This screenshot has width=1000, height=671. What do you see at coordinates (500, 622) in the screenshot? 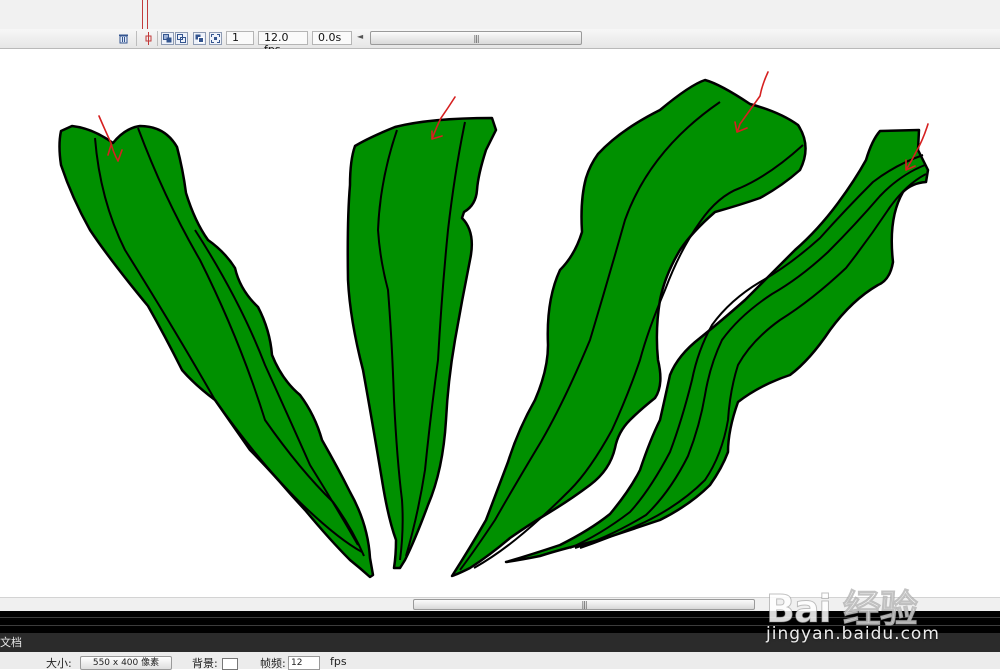
I see `panel-divider` at bounding box center [500, 622].